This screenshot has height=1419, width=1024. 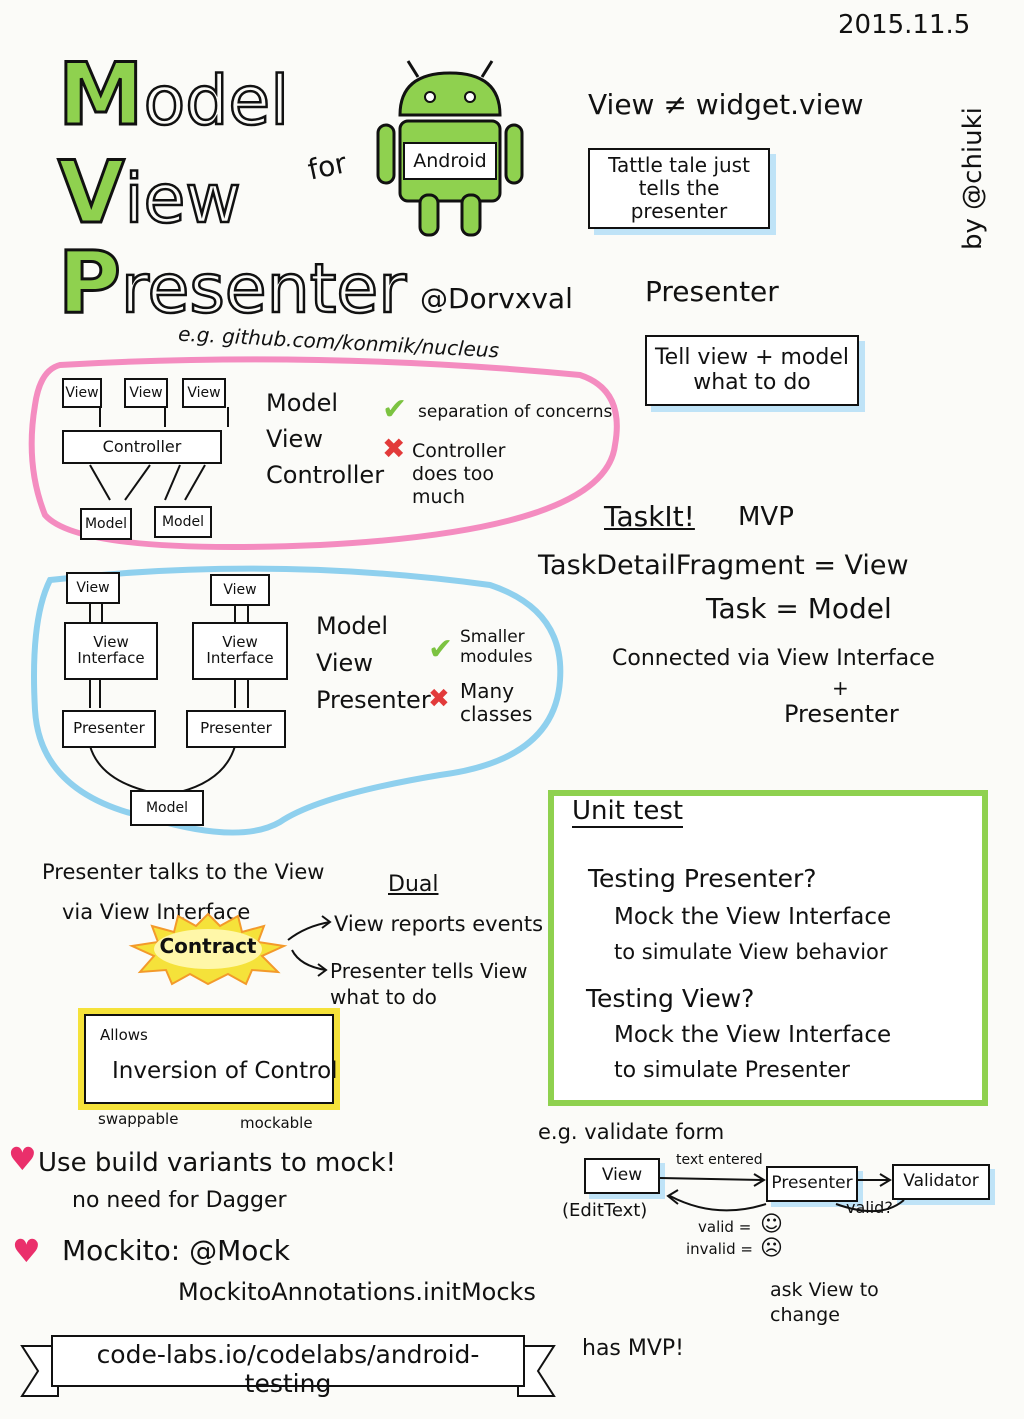 I want to click on presenter-note-bubble: Tell view + model what to do, so click(x=752, y=370).